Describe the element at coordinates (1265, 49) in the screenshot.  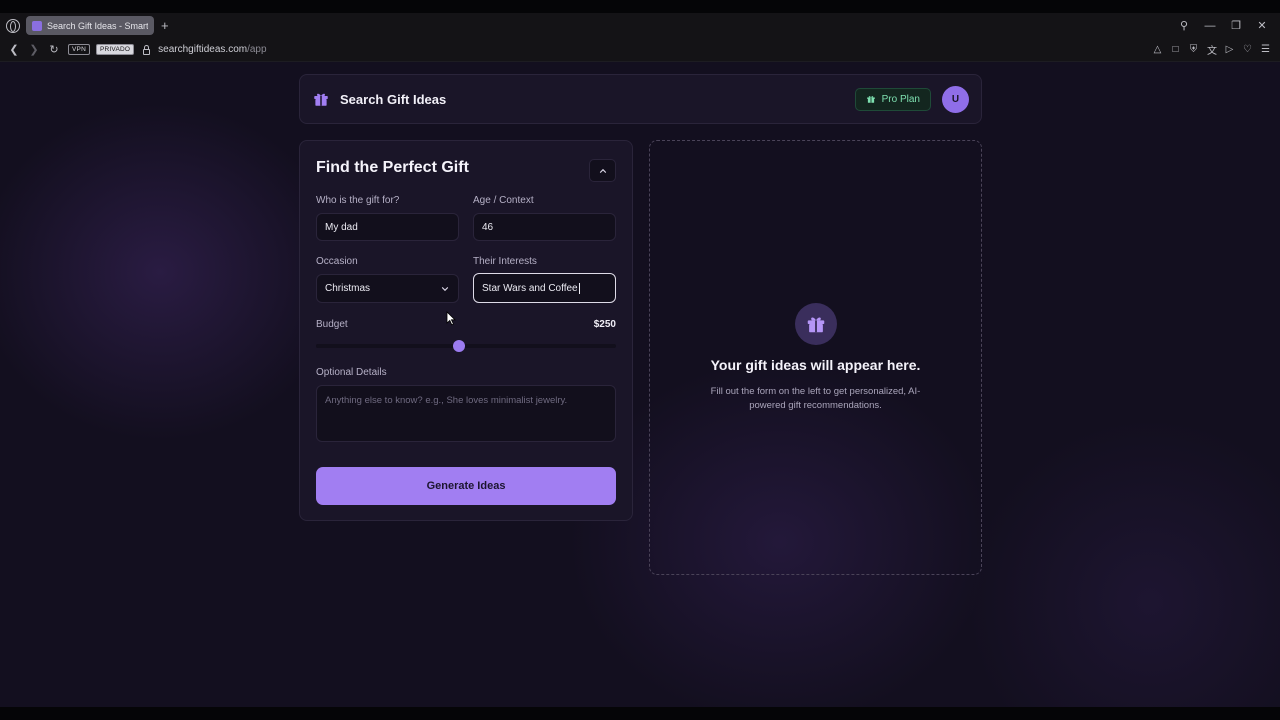
I see `menu-icon: ☰` at that location.